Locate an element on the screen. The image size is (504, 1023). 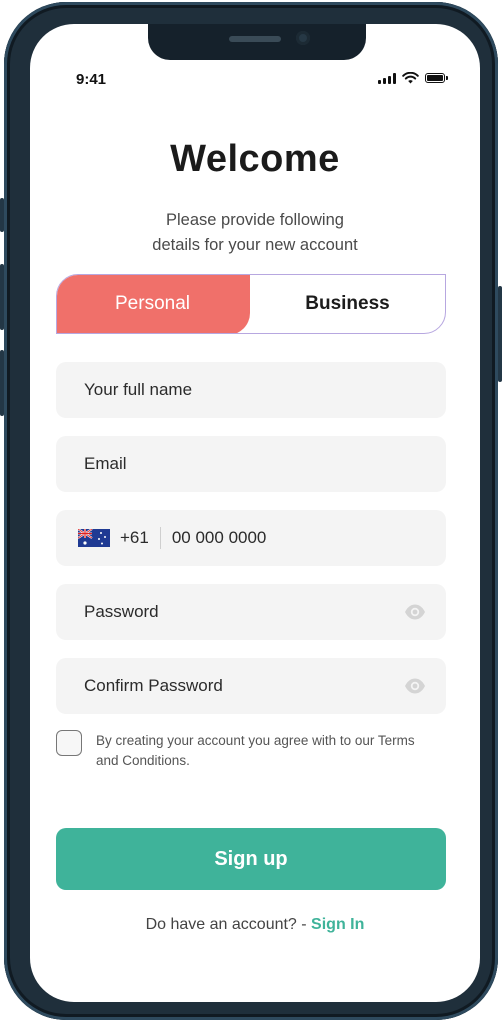
sign-in-link: Sign In is located at coordinates (337, 924).